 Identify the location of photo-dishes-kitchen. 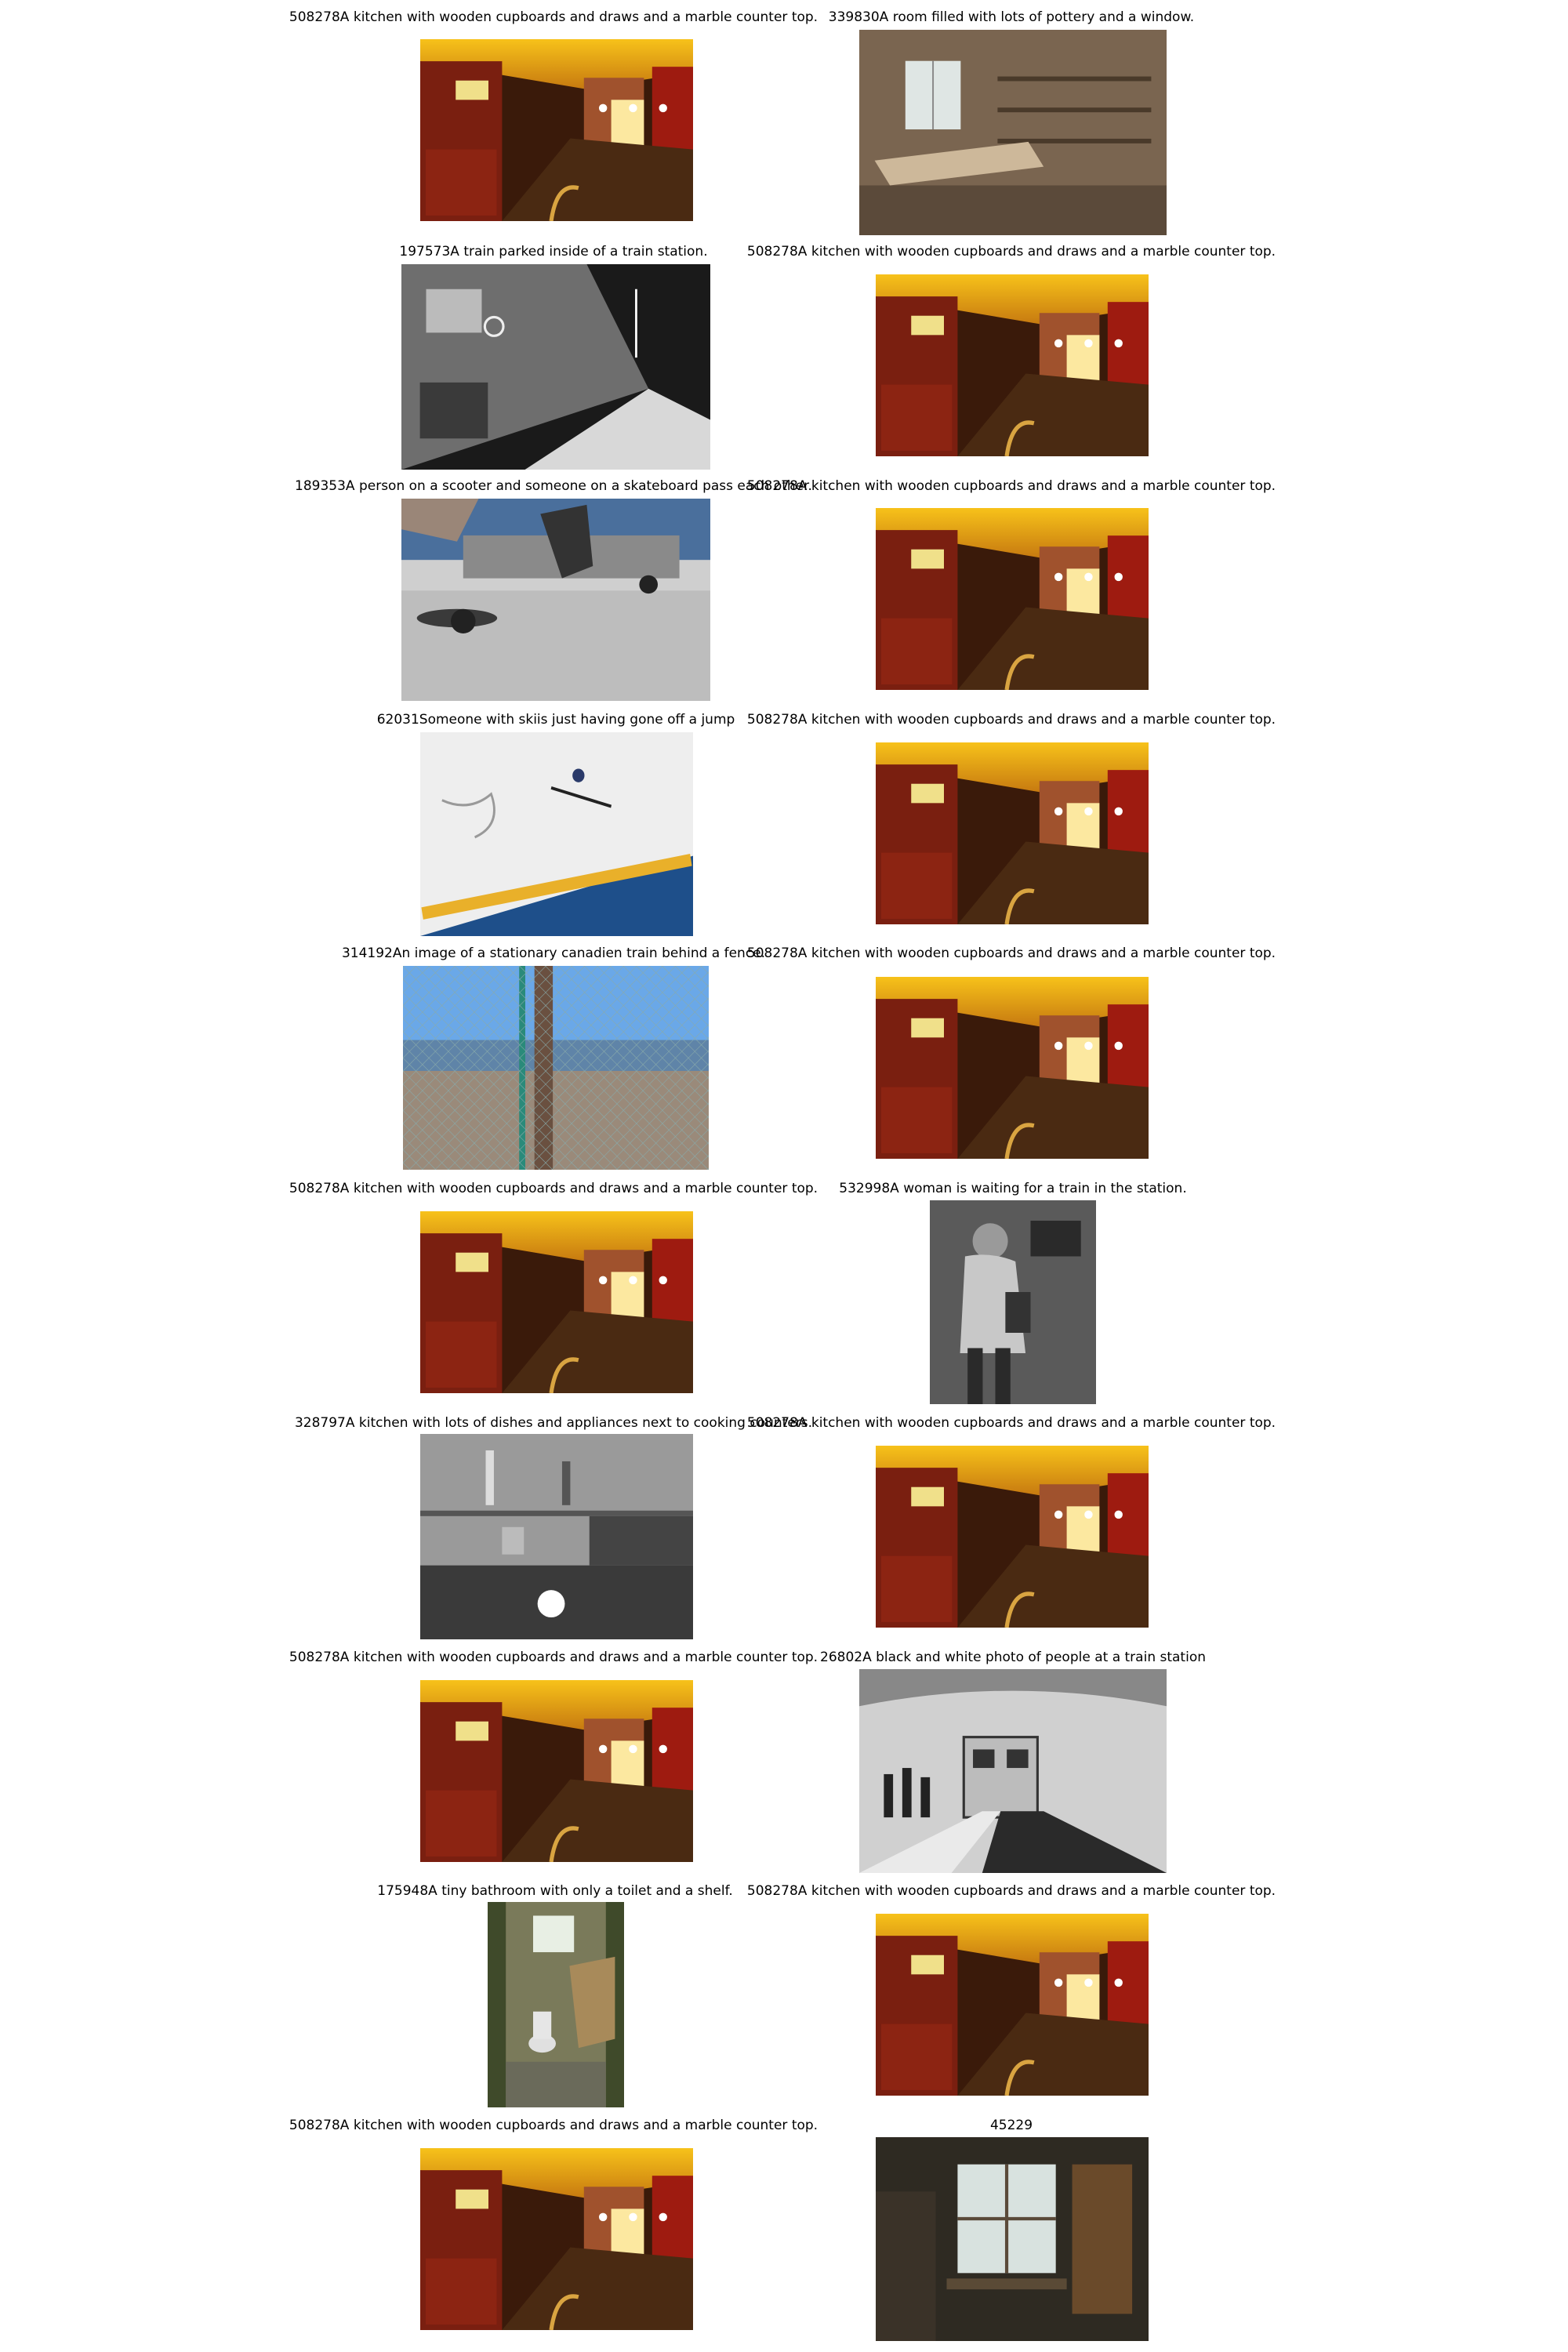
(556, 1536).